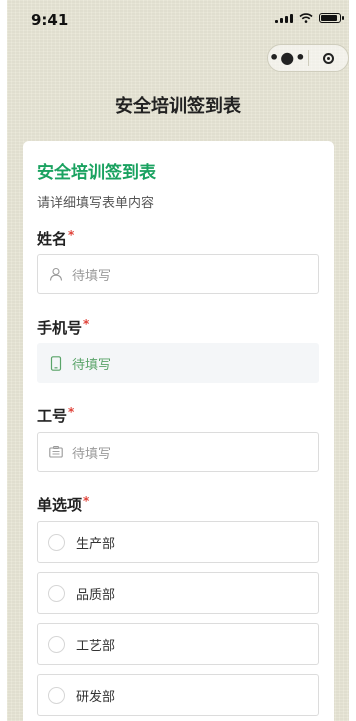 The height and width of the screenshot is (721, 356). Describe the element at coordinates (96, 203) in the screenshot. I see `form-subtitle: 请详细填写表单内容` at that location.